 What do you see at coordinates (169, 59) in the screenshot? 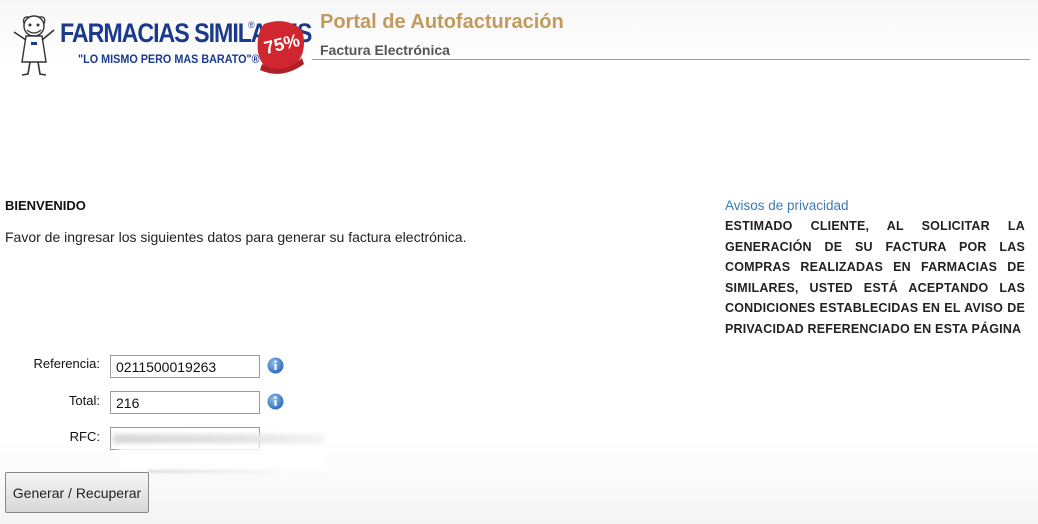
I see `brand-slogan: "LO MISMO PERO MAS BARATO"®` at bounding box center [169, 59].